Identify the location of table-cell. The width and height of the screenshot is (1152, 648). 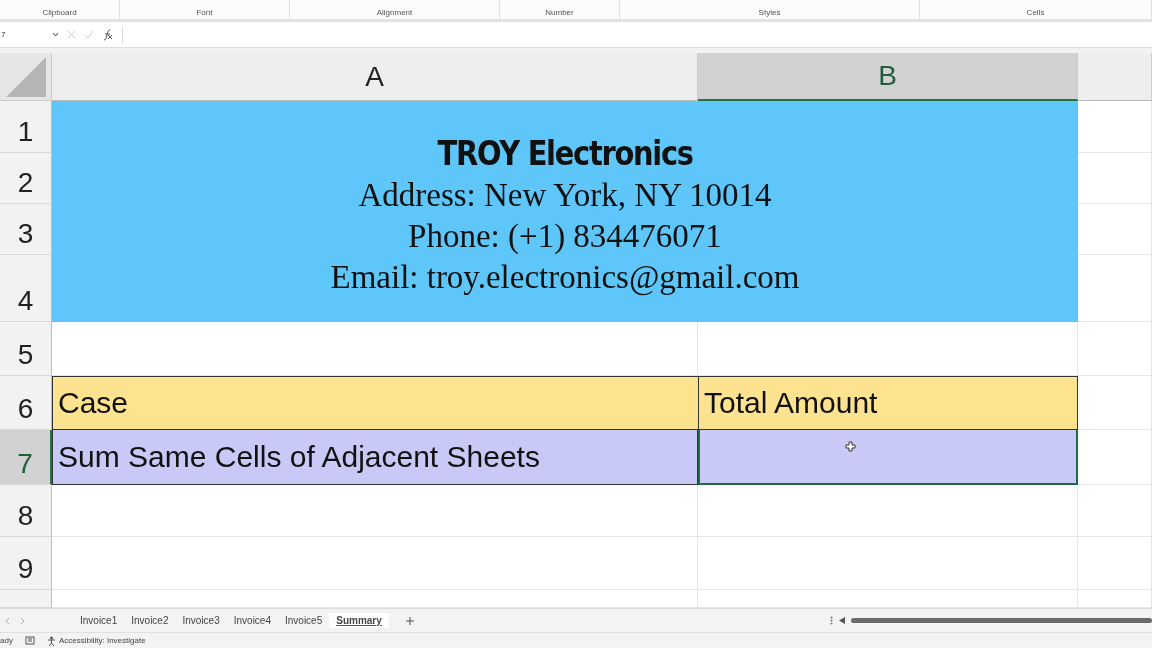
(888, 457).